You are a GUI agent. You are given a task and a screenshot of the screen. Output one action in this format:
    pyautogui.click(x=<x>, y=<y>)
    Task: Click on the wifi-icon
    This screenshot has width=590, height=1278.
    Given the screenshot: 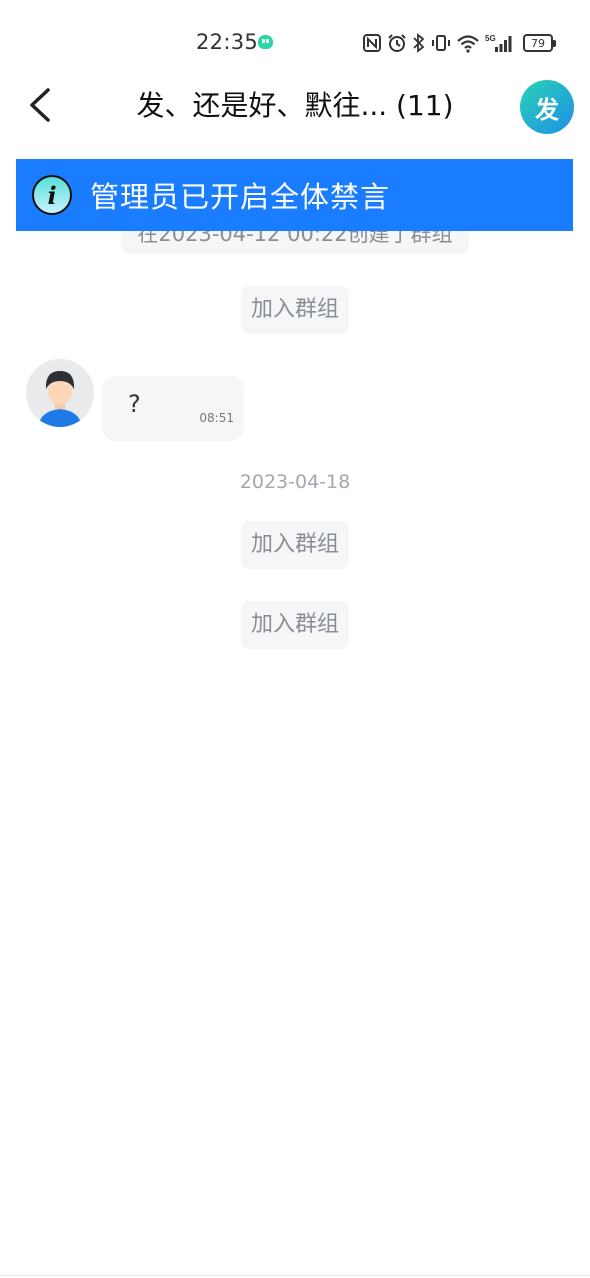 What is the action you would take?
    pyautogui.click(x=468, y=44)
    